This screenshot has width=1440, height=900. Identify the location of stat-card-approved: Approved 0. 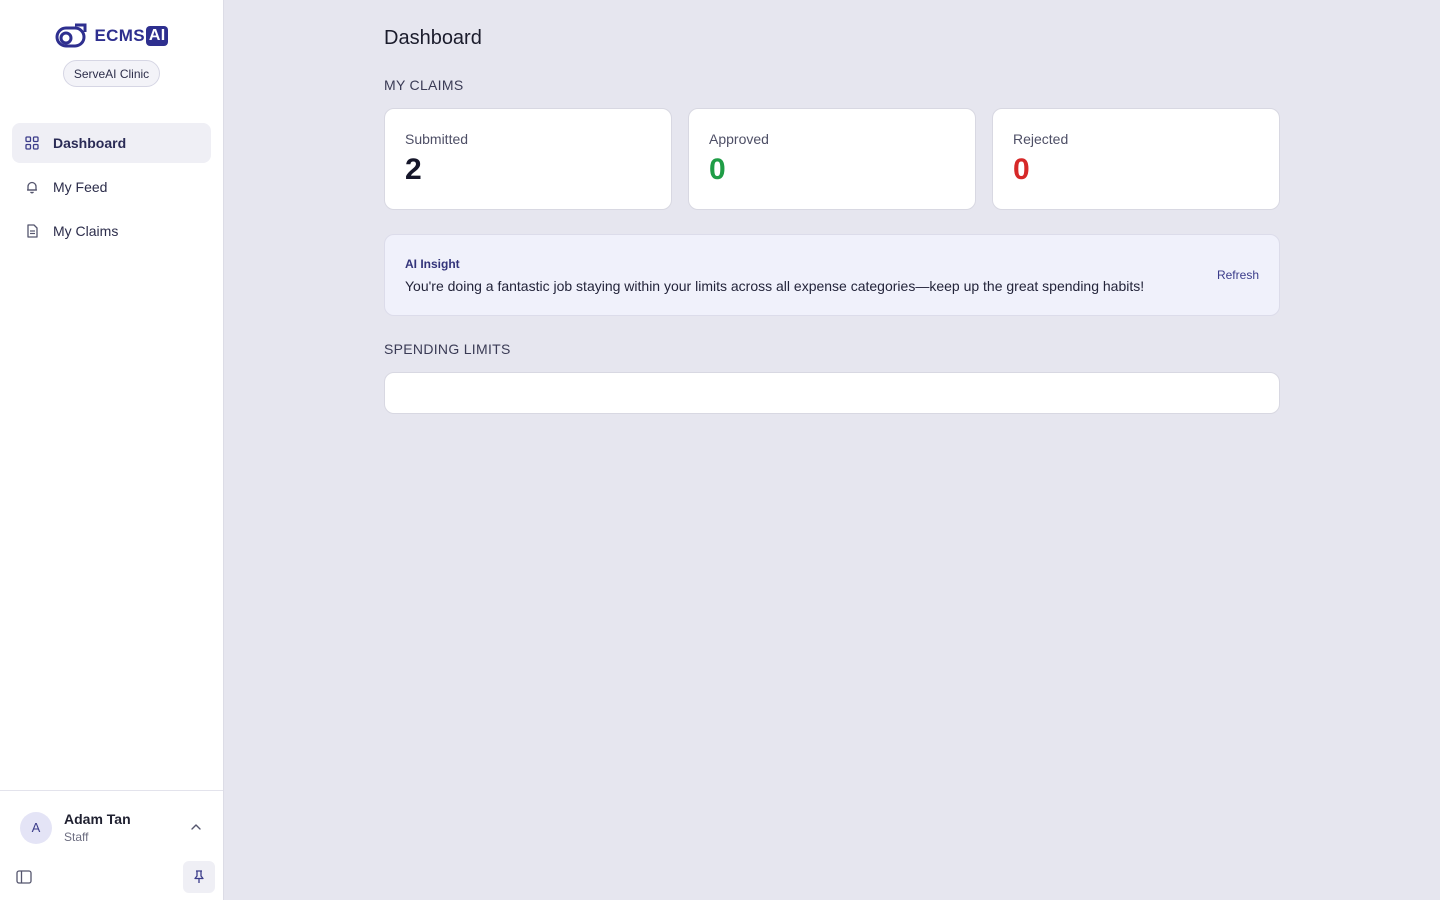
(832, 159).